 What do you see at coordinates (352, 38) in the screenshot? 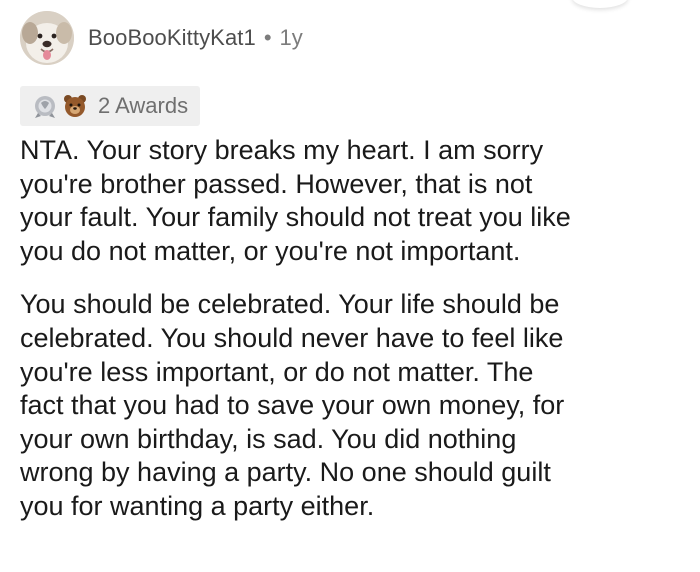
I see `comment-header: BooBooKittyKat1 • 1y` at bounding box center [352, 38].